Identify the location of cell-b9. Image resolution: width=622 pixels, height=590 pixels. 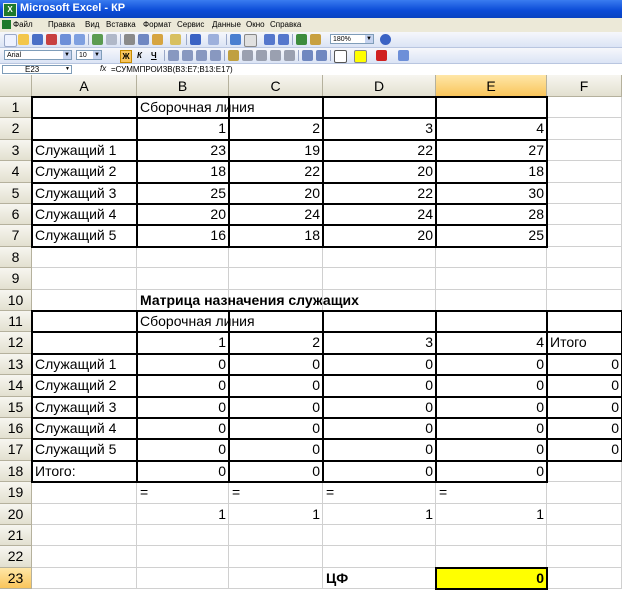
(183, 279).